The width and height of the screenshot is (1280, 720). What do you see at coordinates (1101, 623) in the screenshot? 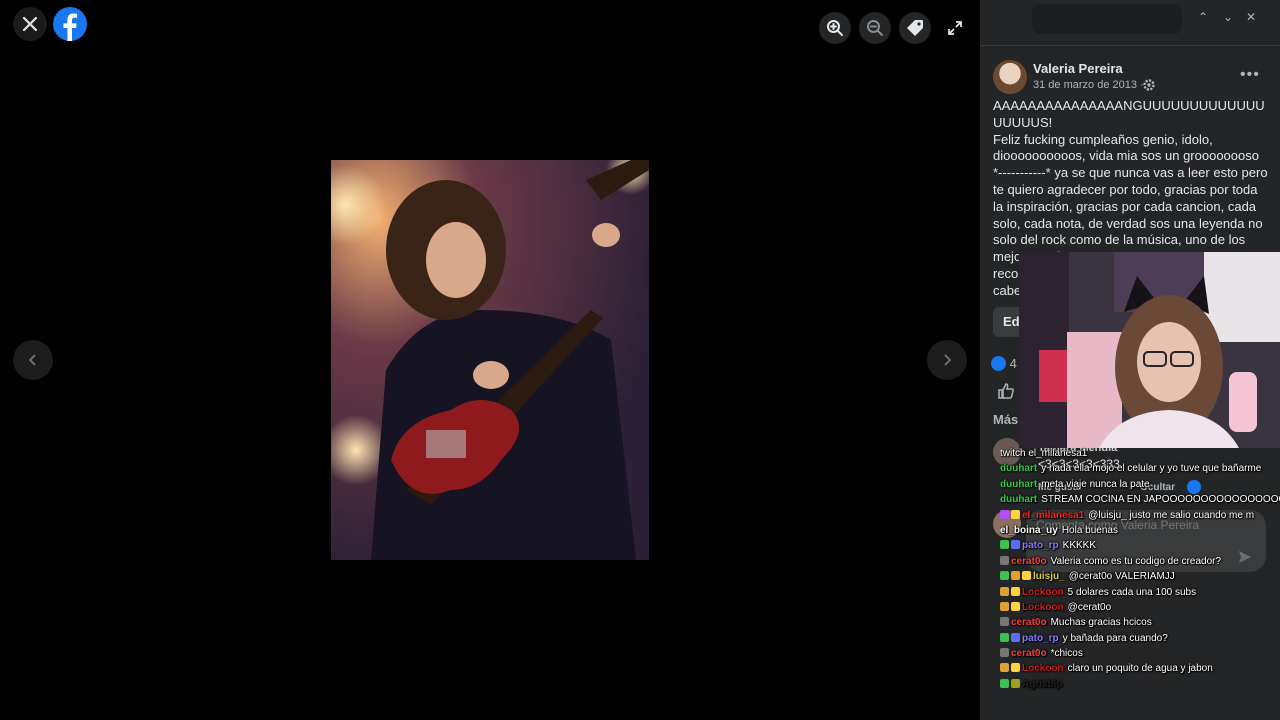
I see `chat-text: Muchas gracias hcicos` at bounding box center [1101, 623].